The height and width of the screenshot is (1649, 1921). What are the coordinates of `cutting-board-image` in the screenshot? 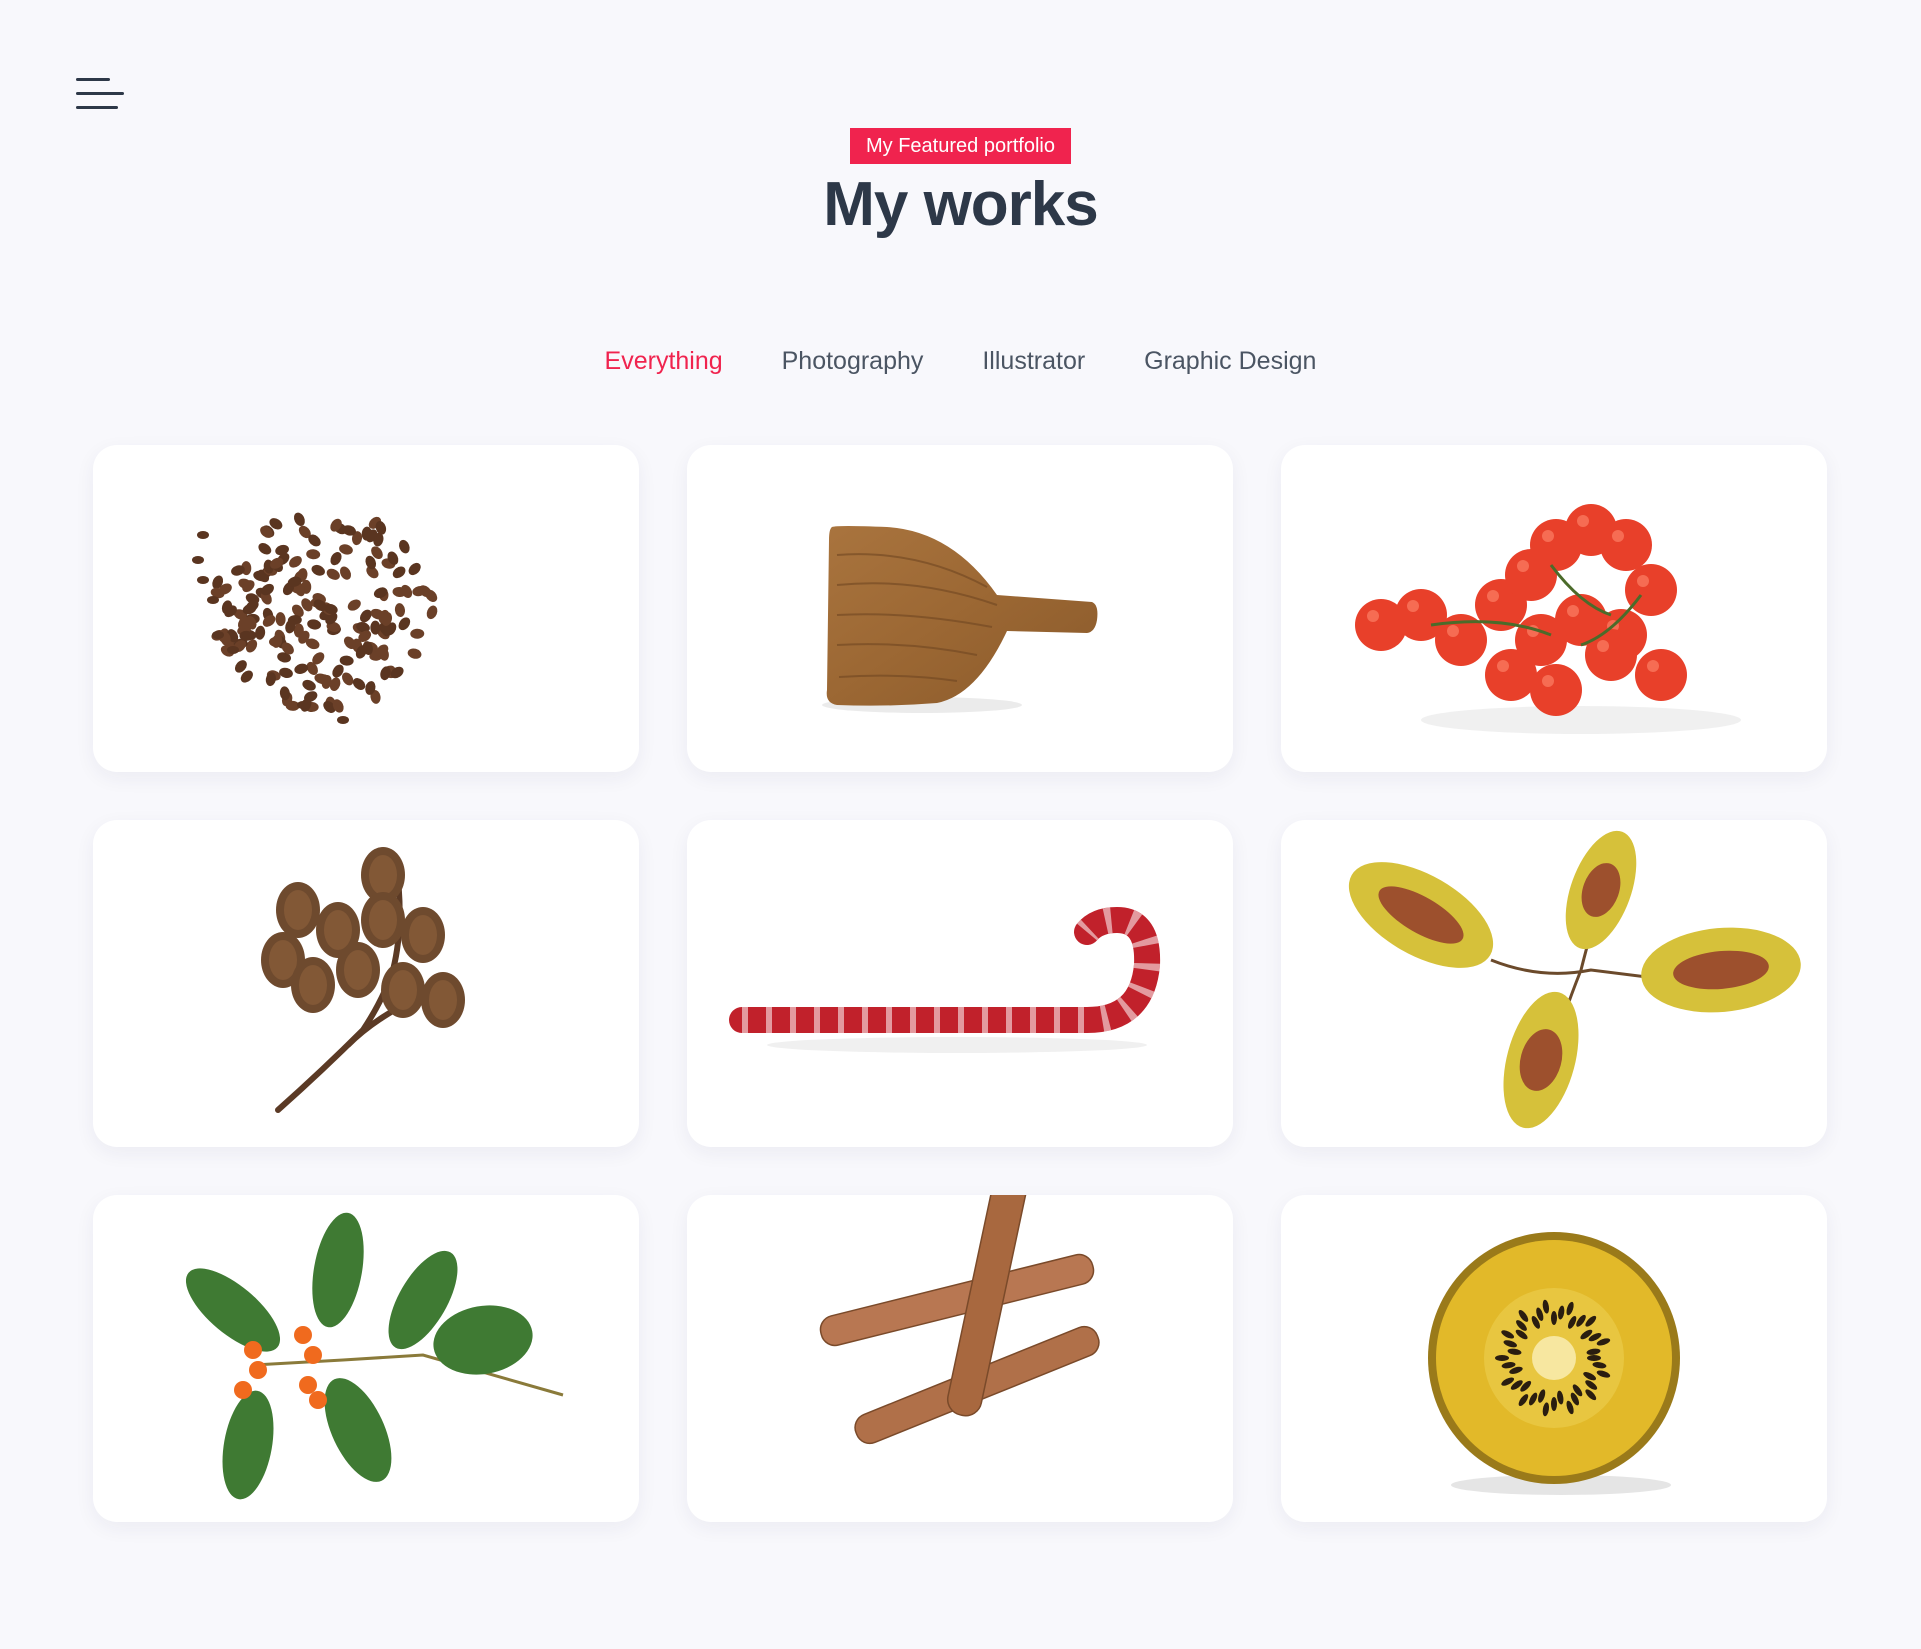 It's located at (960, 619).